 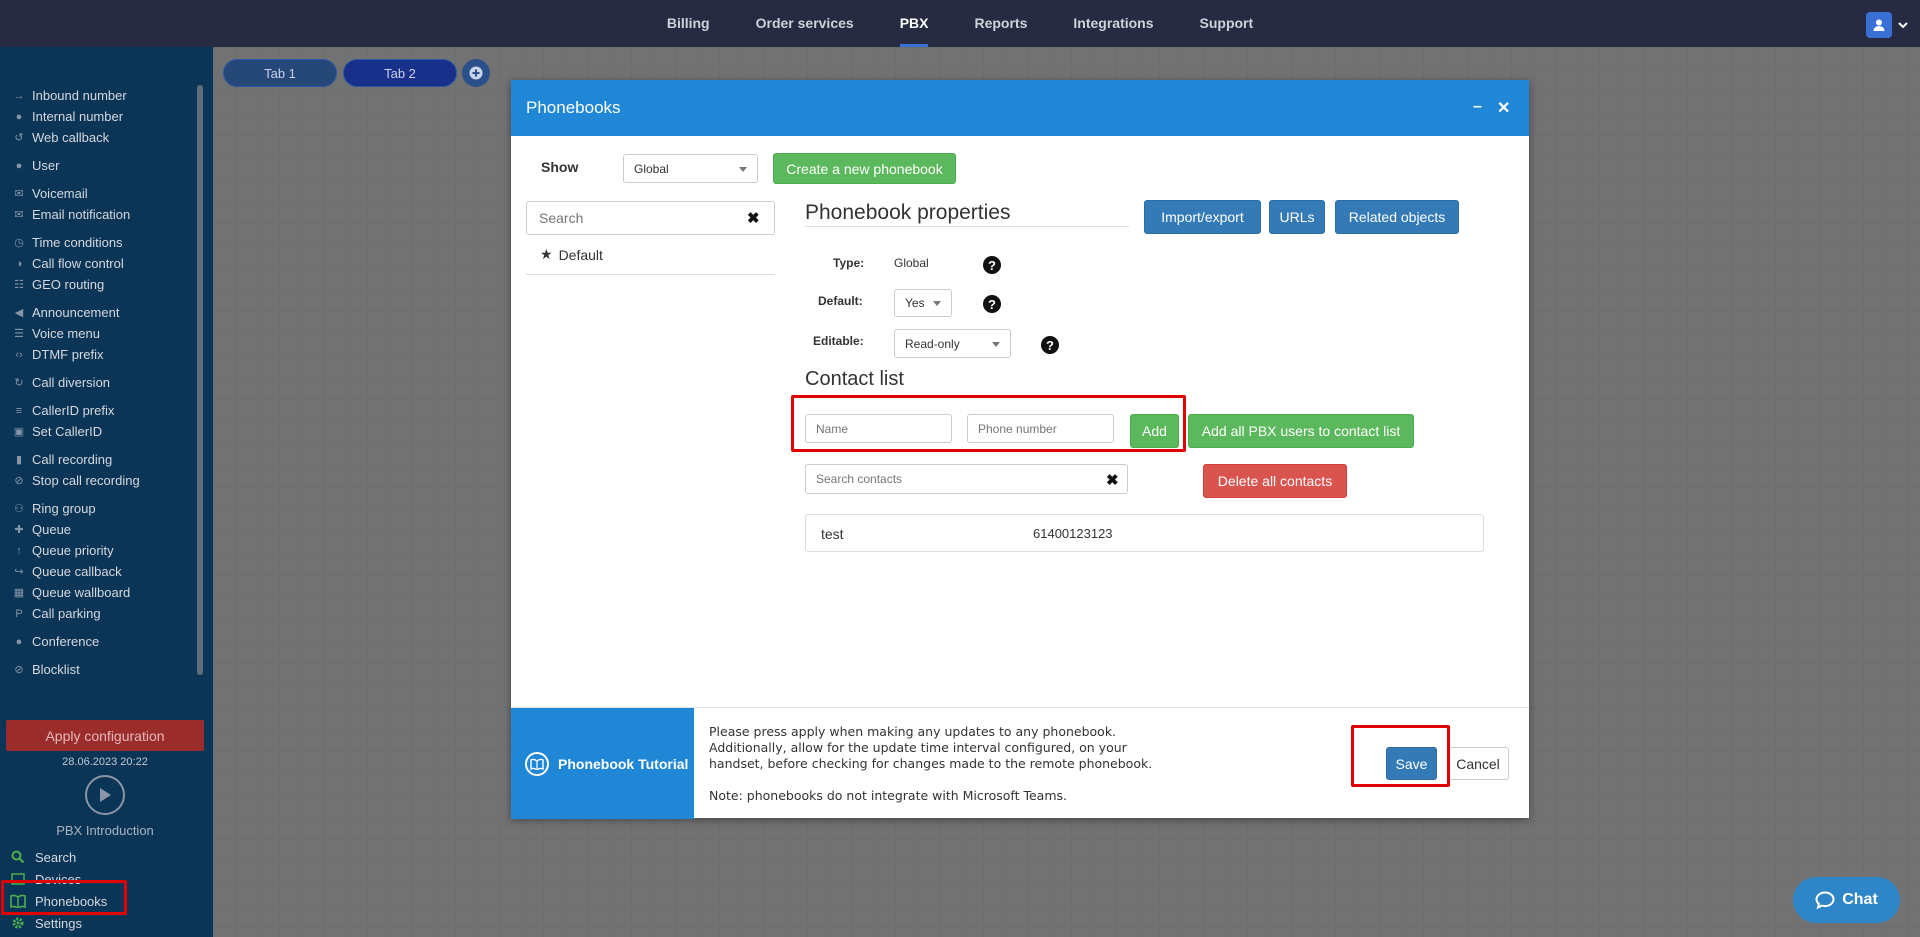 What do you see at coordinates (104, 193) in the screenshot?
I see `sidebar-item-voicemail: ✉ Voicemail` at bounding box center [104, 193].